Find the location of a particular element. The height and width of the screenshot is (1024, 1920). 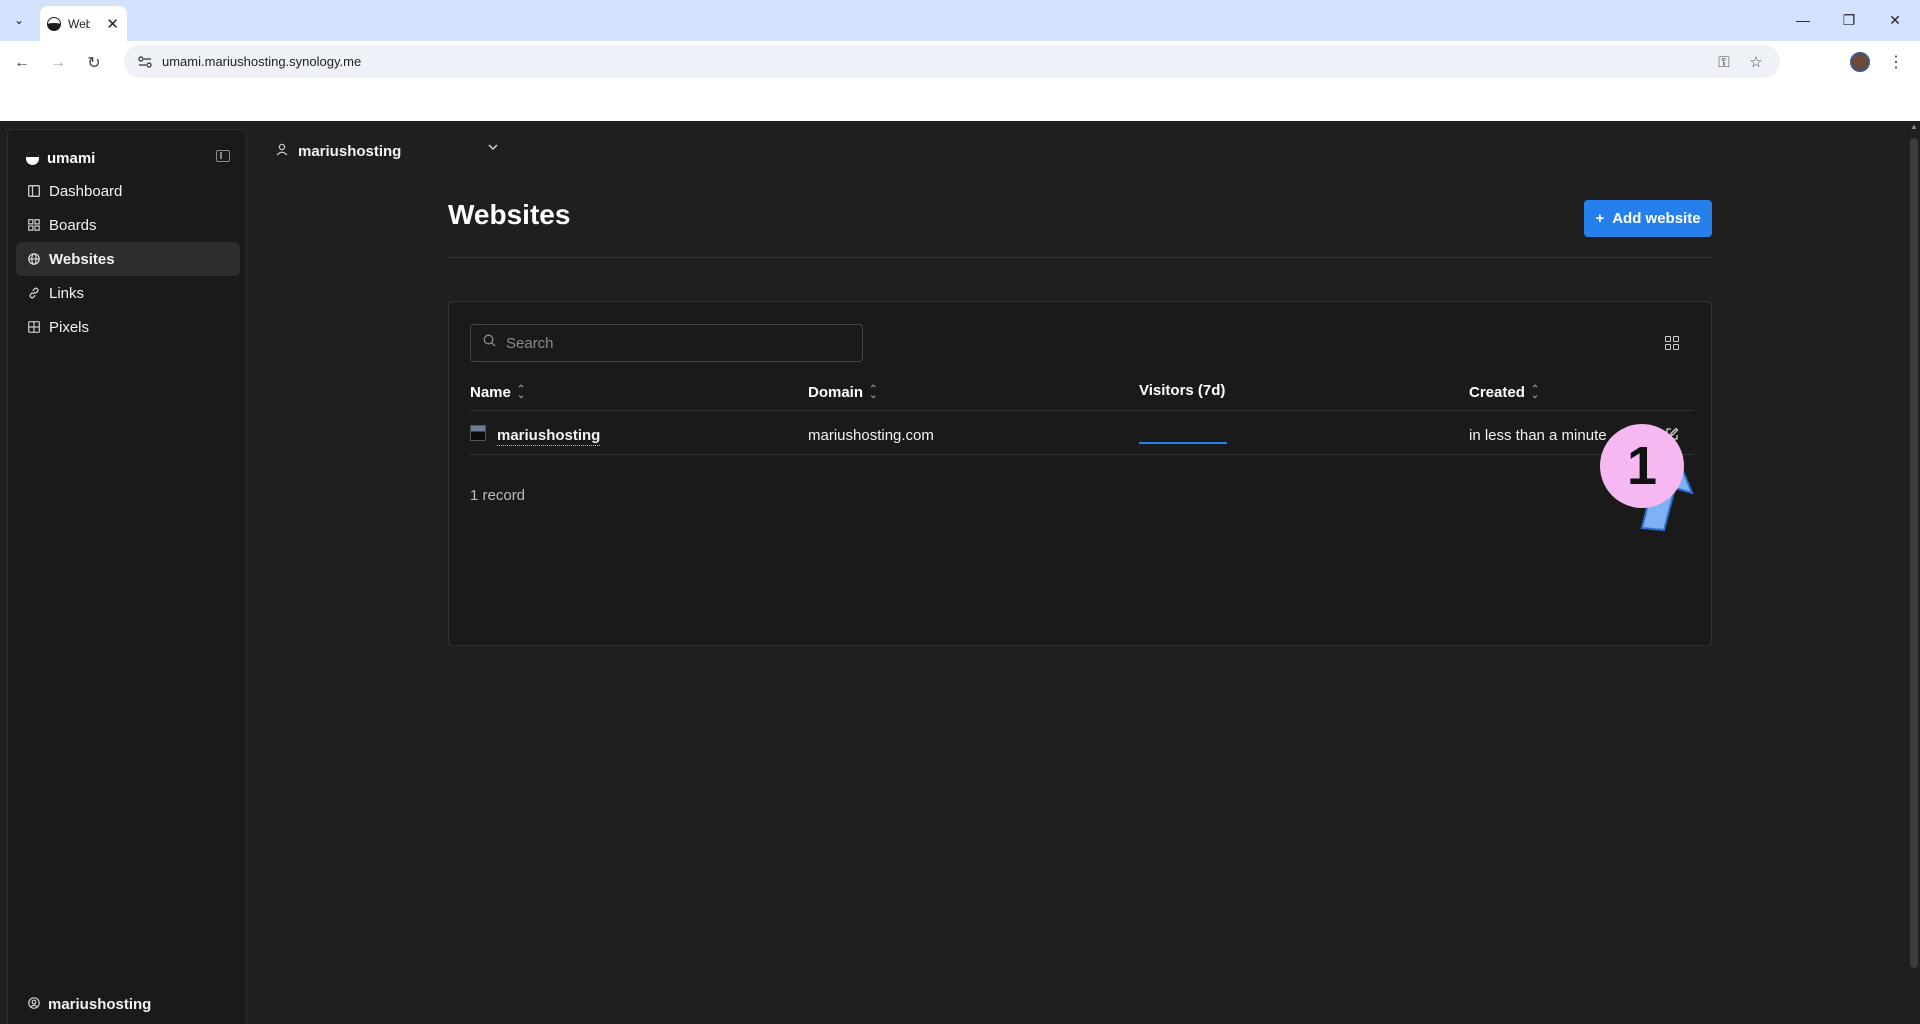

team-switcher: mariushosting is located at coordinates (391, 151).